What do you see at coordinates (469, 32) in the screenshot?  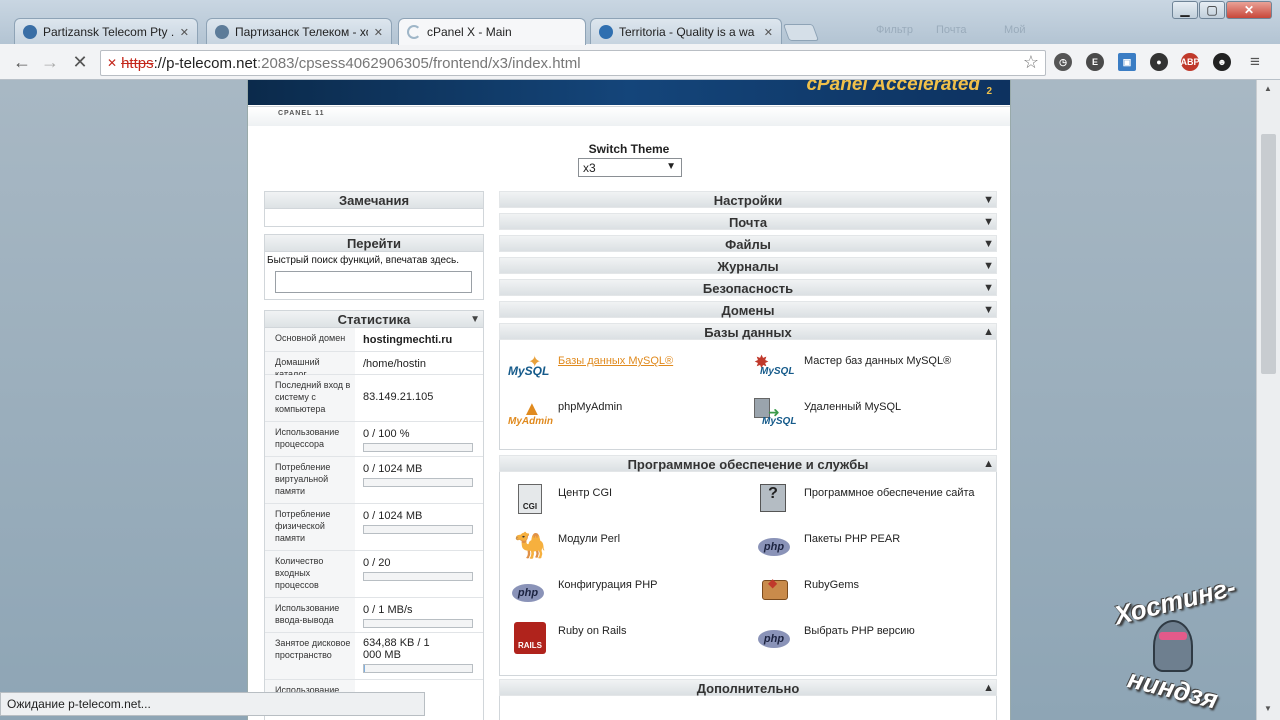 I see `tab-title: cPanel X - Main` at bounding box center [469, 32].